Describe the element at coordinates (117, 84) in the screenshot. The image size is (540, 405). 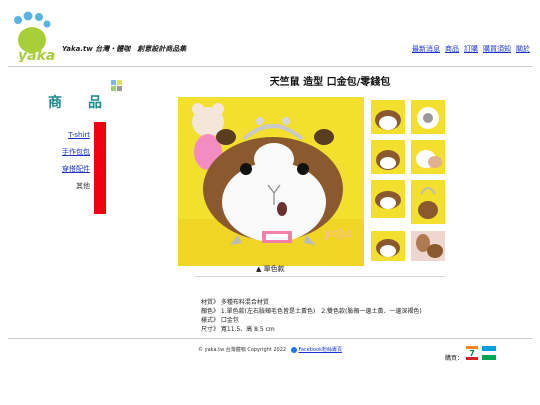
I see `grid-icon` at that location.